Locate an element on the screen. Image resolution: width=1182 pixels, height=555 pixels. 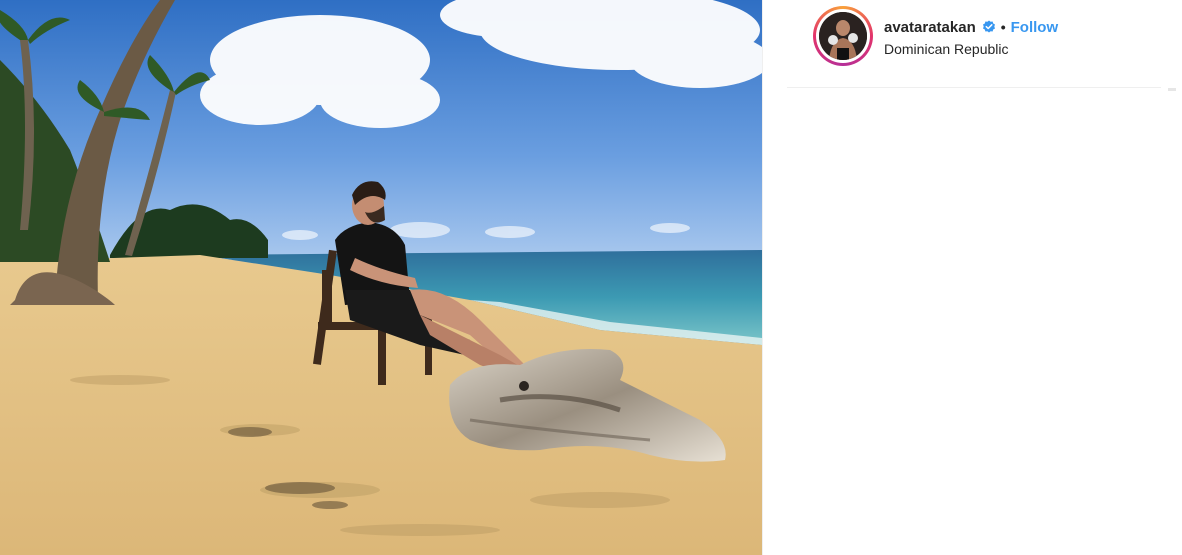
user-line: avataratakan • Follow is located at coordinates (971, 27).